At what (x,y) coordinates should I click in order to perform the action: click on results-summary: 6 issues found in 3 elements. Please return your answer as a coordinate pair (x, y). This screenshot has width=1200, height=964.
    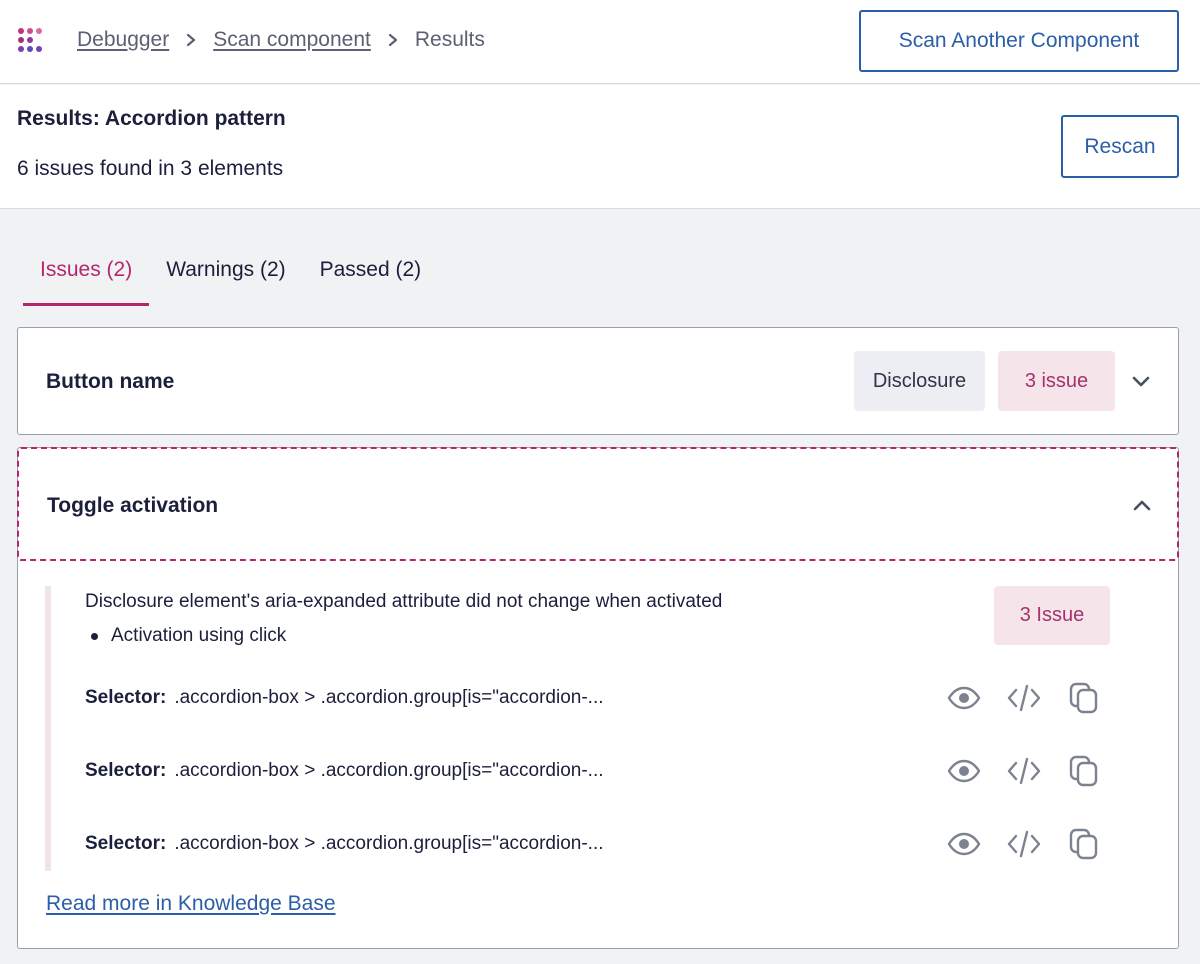
    Looking at the image, I should click on (150, 168).